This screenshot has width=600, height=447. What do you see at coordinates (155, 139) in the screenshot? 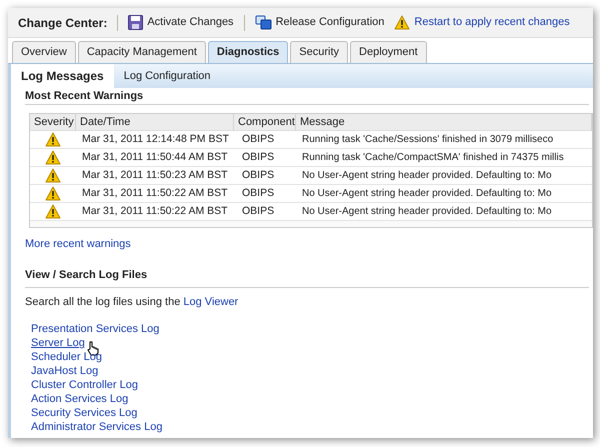
I see `table-cell-text: Mar 31, 2011 12:14:48 PM BST` at bounding box center [155, 139].